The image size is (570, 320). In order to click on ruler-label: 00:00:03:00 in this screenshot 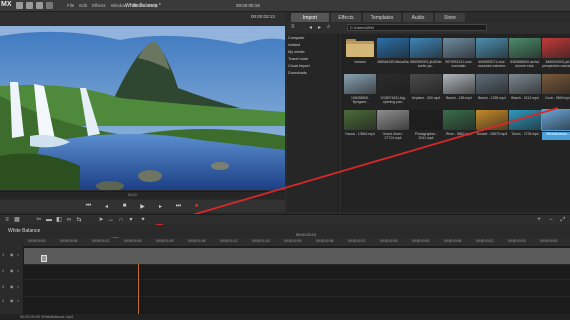, I will do `click(421, 241)`.